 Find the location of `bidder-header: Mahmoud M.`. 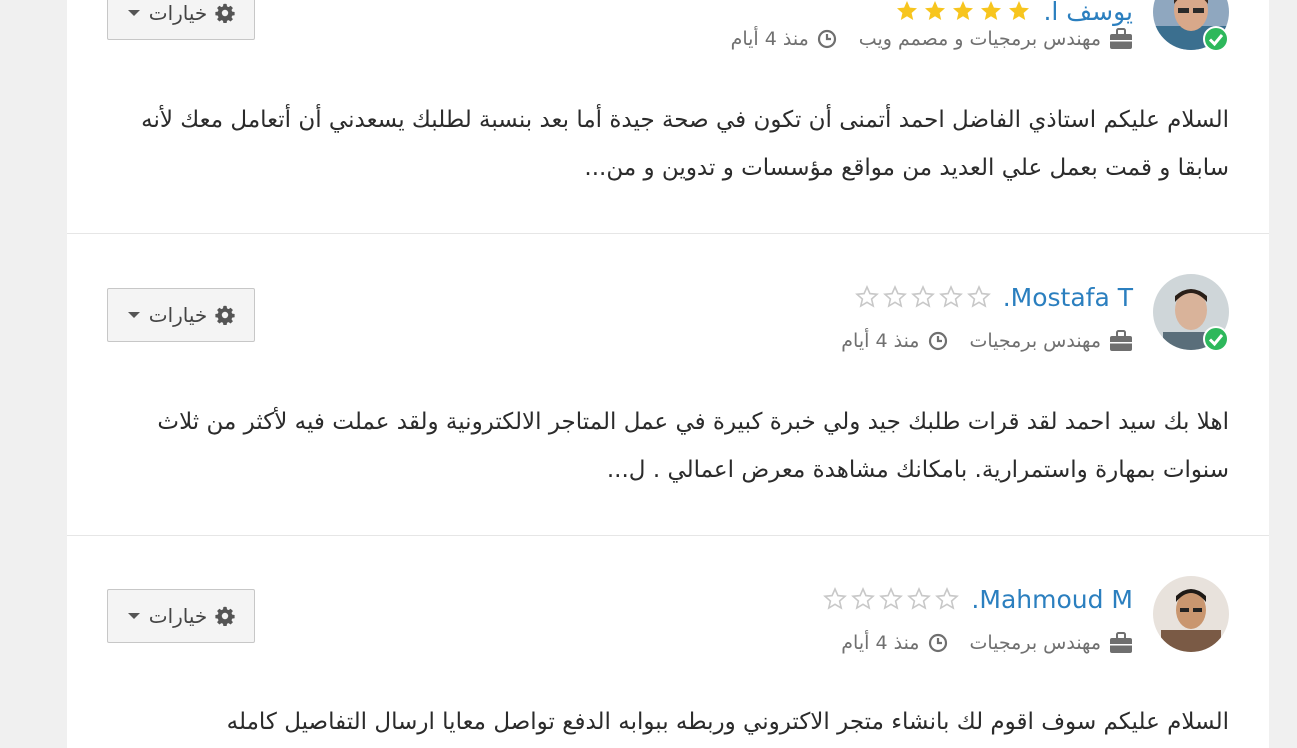

bidder-header: Mahmoud M. is located at coordinates (978, 599).